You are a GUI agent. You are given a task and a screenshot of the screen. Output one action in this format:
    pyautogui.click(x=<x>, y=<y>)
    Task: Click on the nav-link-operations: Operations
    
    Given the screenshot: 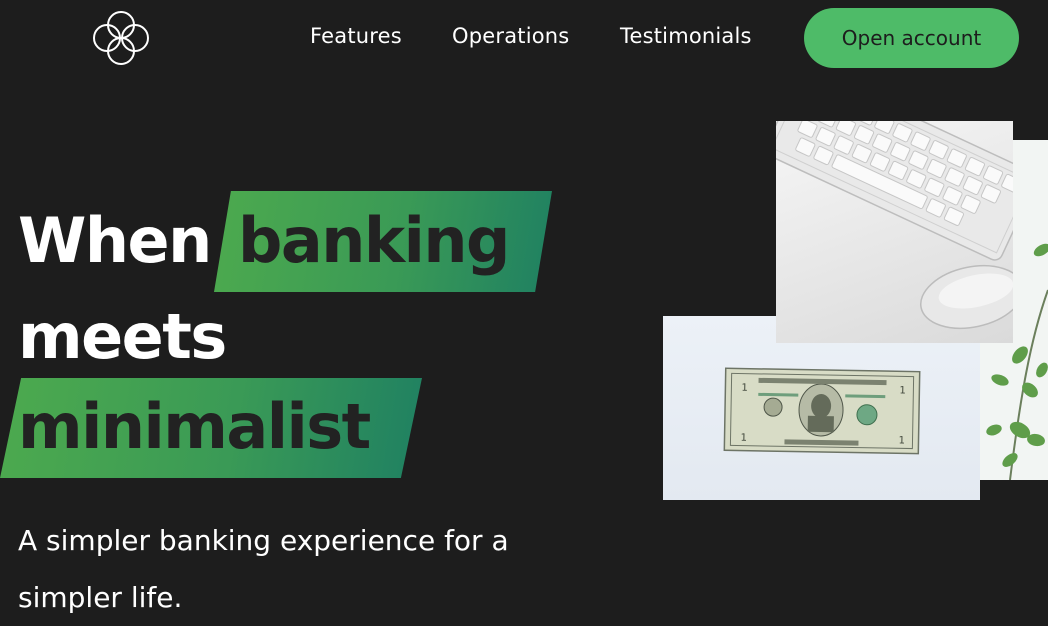 What is the action you would take?
    pyautogui.click(x=510, y=36)
    